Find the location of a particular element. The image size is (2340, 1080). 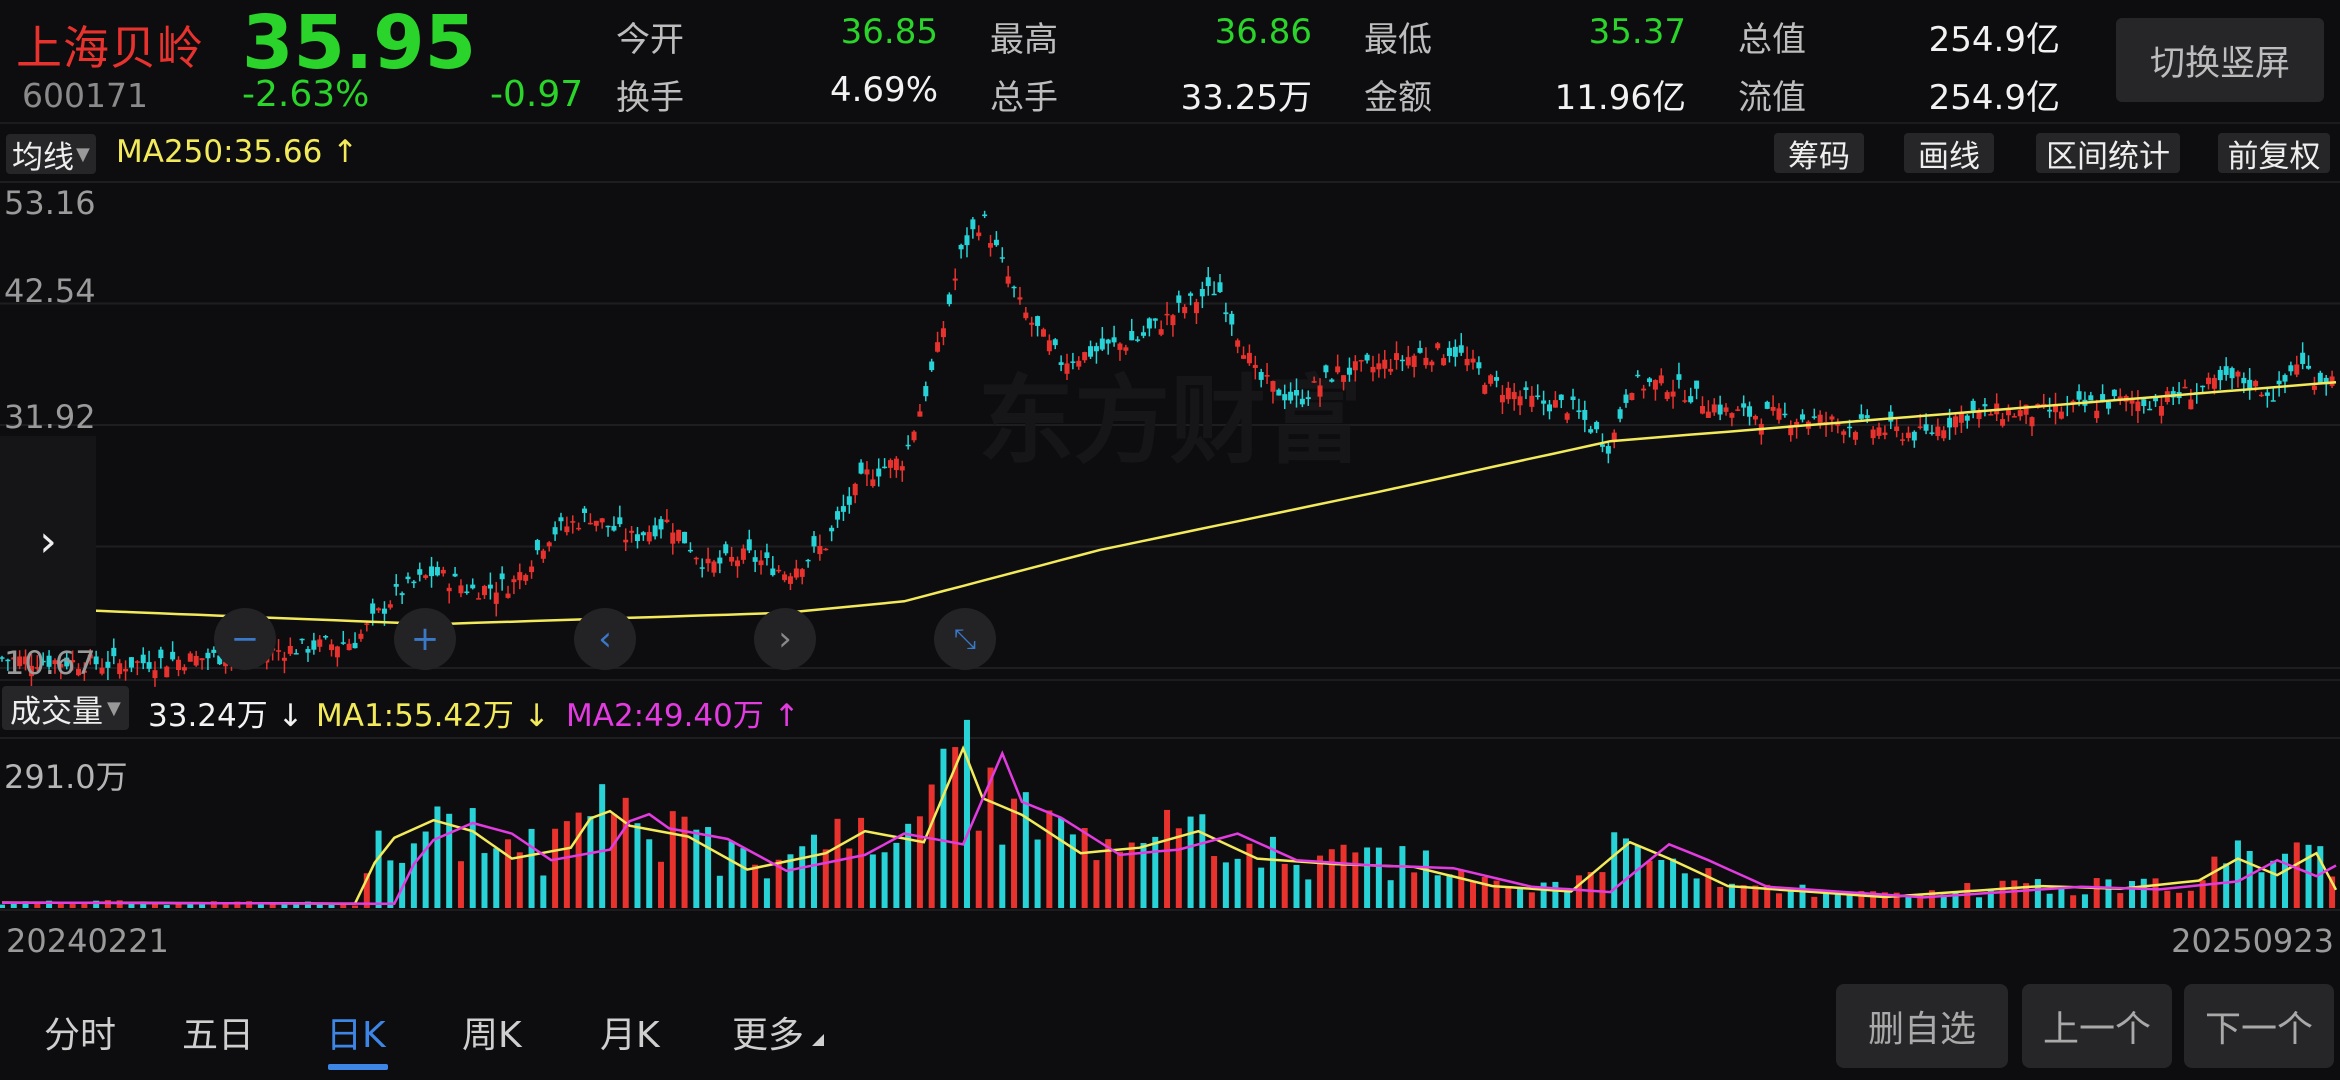

period-tab: 日K is located at coordinates (356, 1032).